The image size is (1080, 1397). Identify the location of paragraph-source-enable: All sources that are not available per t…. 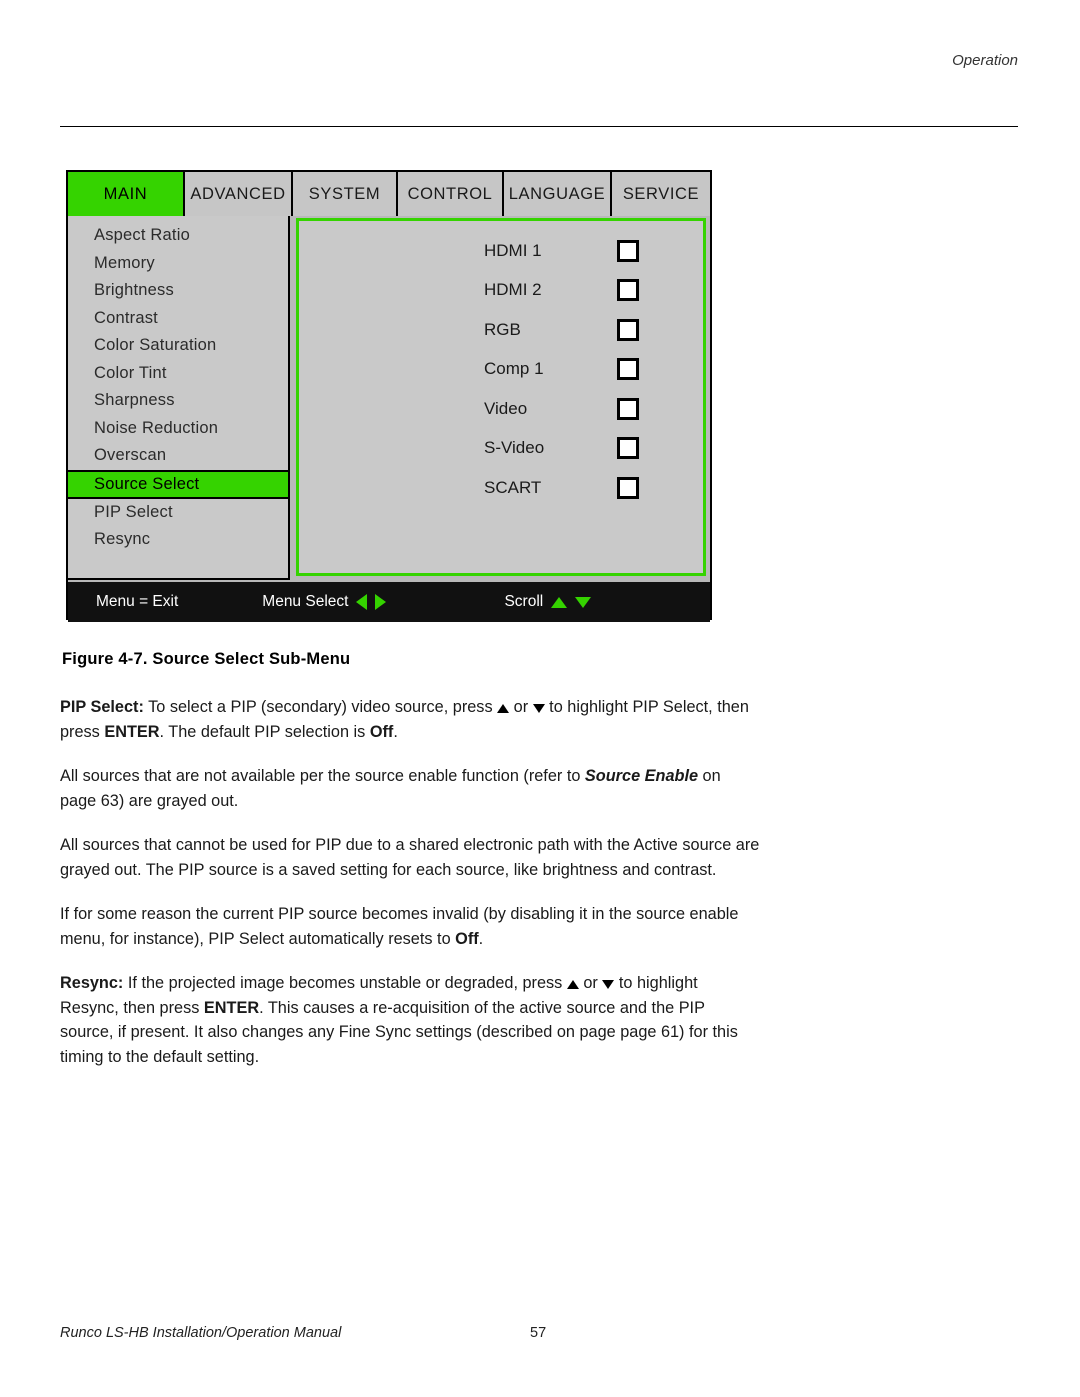
(410, 788).